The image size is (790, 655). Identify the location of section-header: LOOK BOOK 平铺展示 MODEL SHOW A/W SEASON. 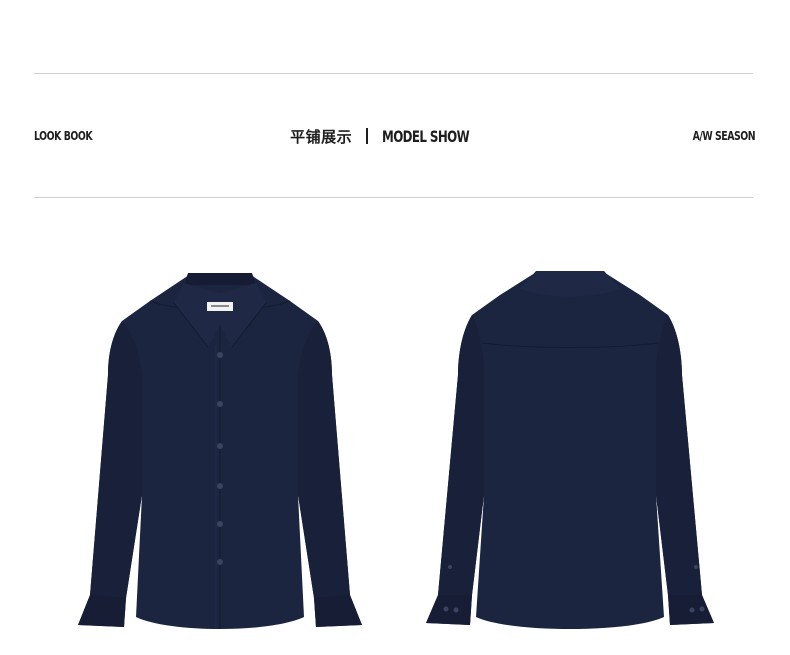
(395, 138).